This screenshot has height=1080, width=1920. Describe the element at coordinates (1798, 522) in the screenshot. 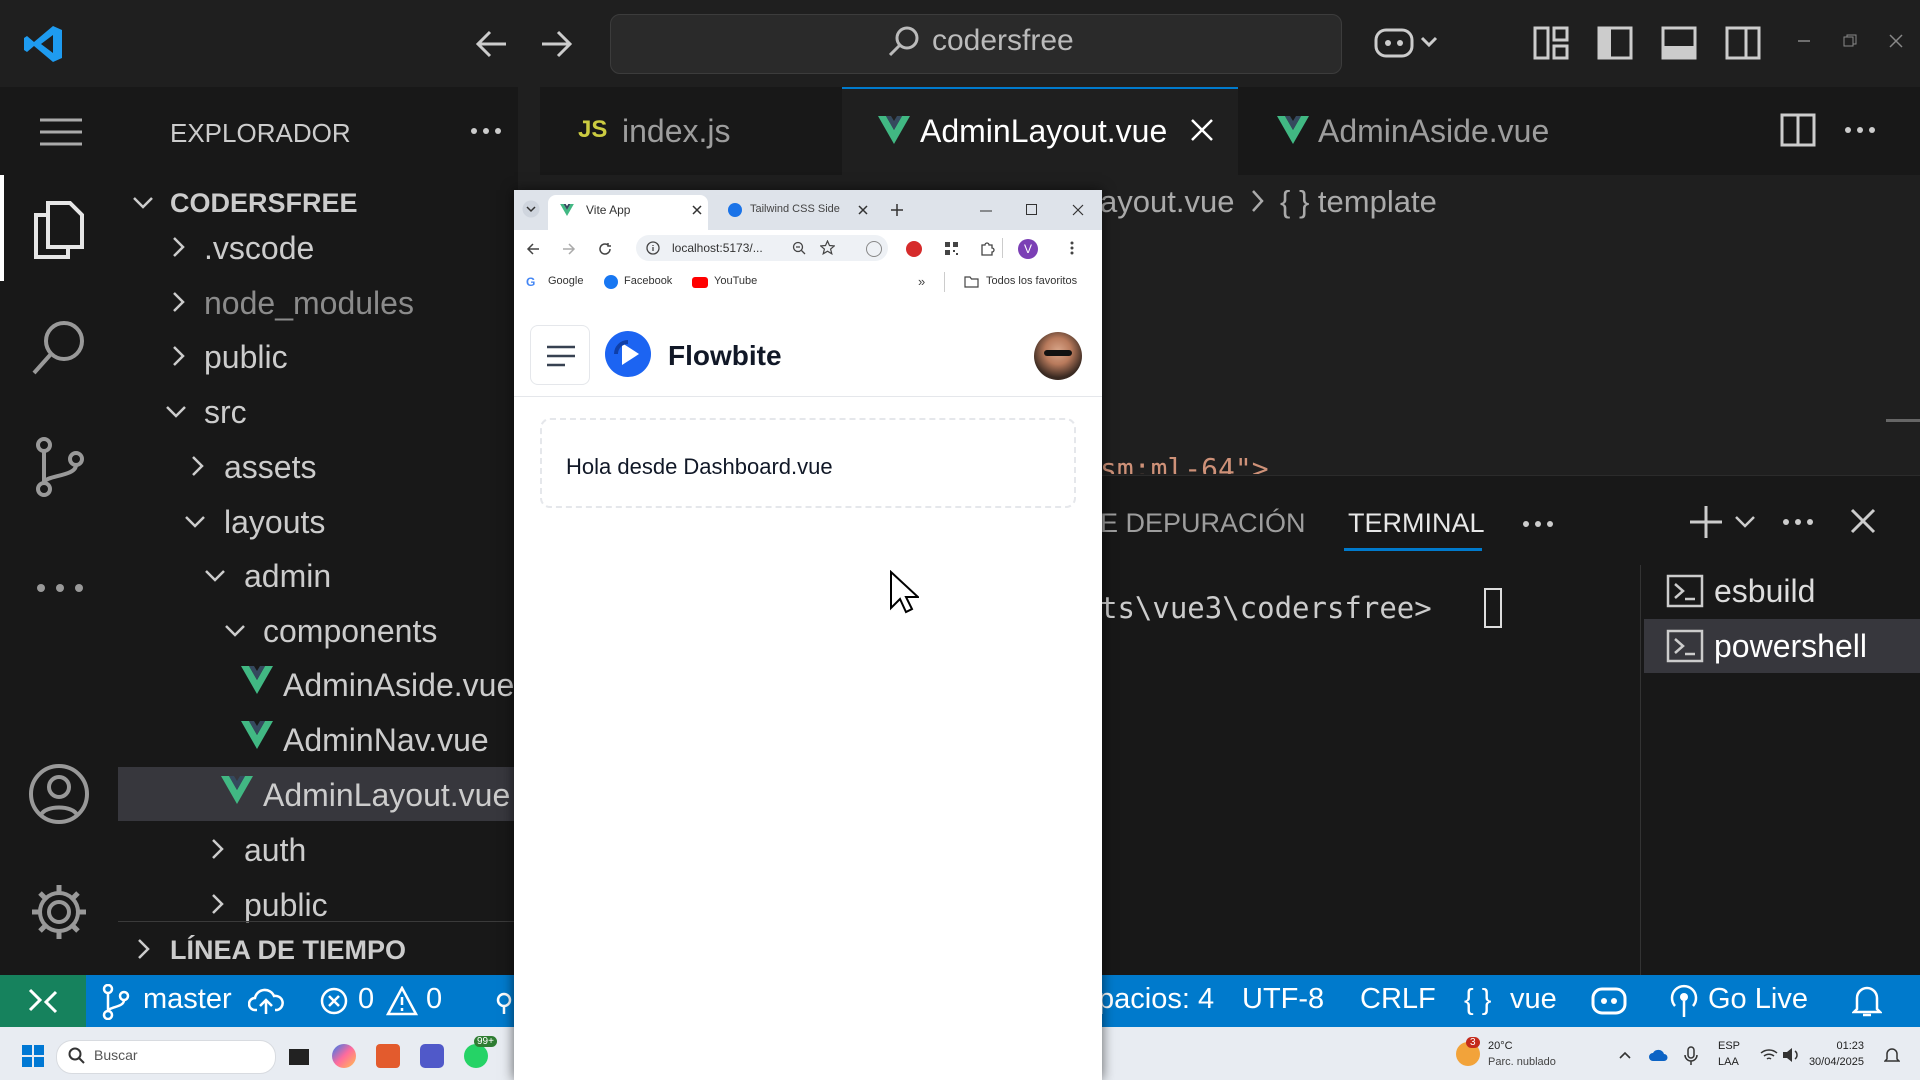

I see `panel-more-icon` at that location.